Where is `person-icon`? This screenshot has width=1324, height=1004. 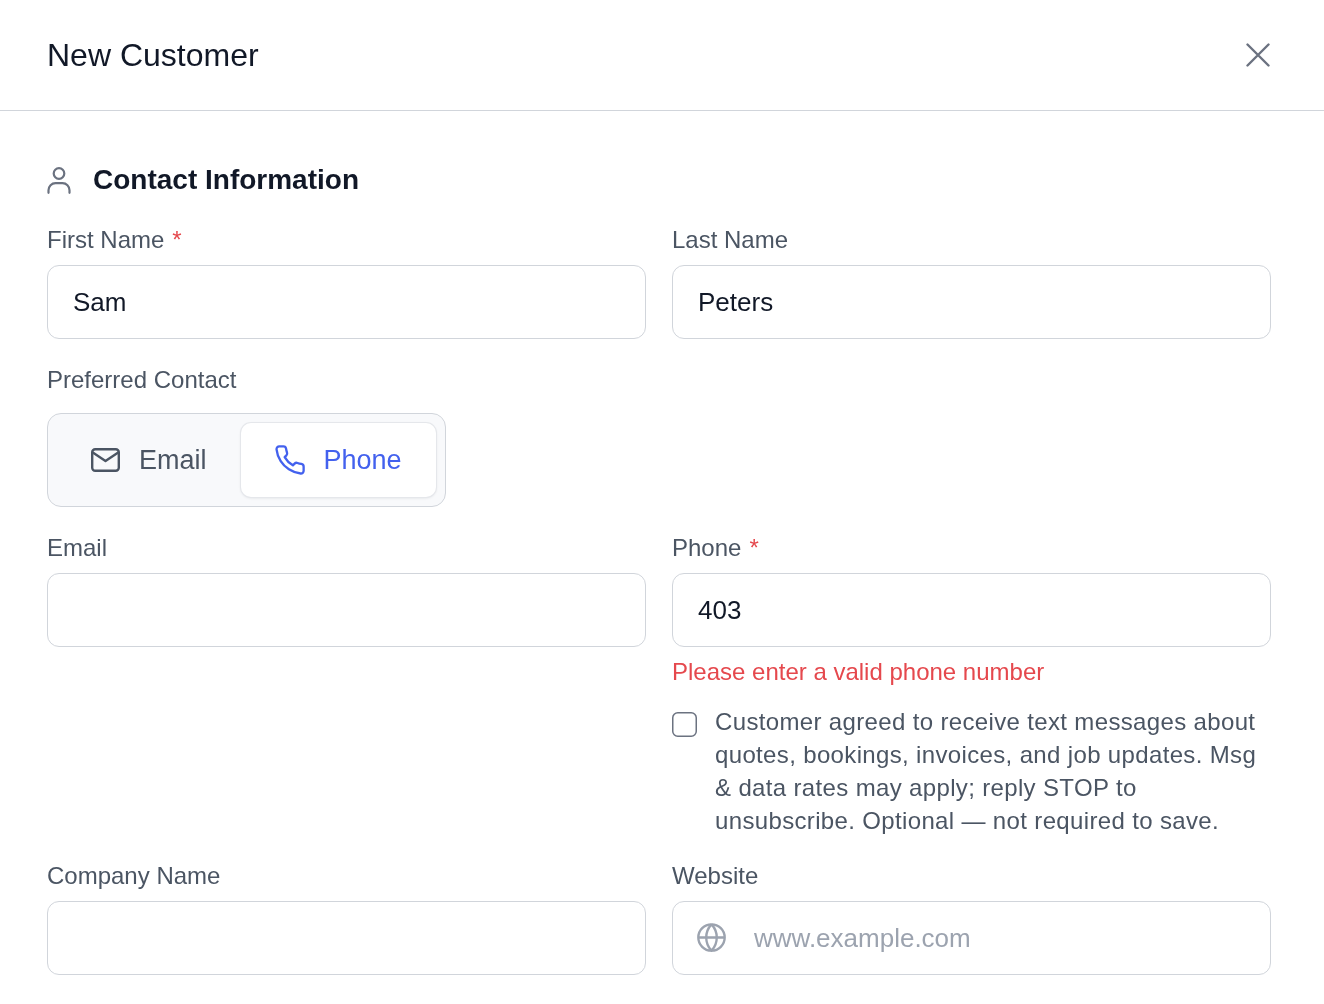 person-icon is located at coordinates (59, 180).